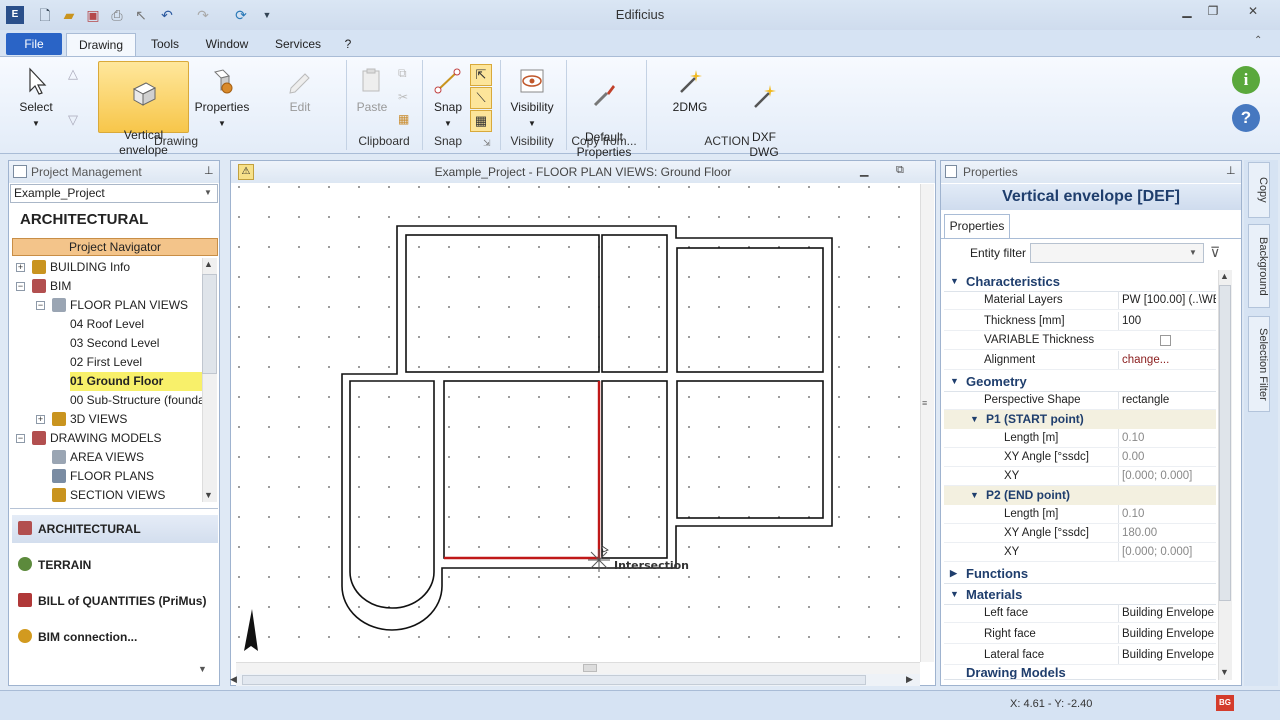  What do you see at coordinates (246, 172) in the screenshot?
I see `view-icon: ⚠` at bounding box center [246, 172].